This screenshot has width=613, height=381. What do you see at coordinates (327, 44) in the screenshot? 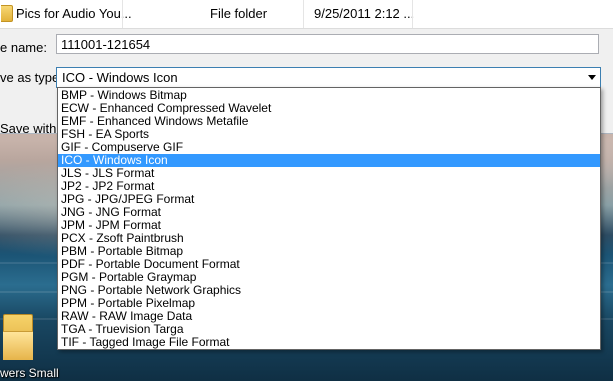
I see `filename-input` at bounding box center [327, 44].